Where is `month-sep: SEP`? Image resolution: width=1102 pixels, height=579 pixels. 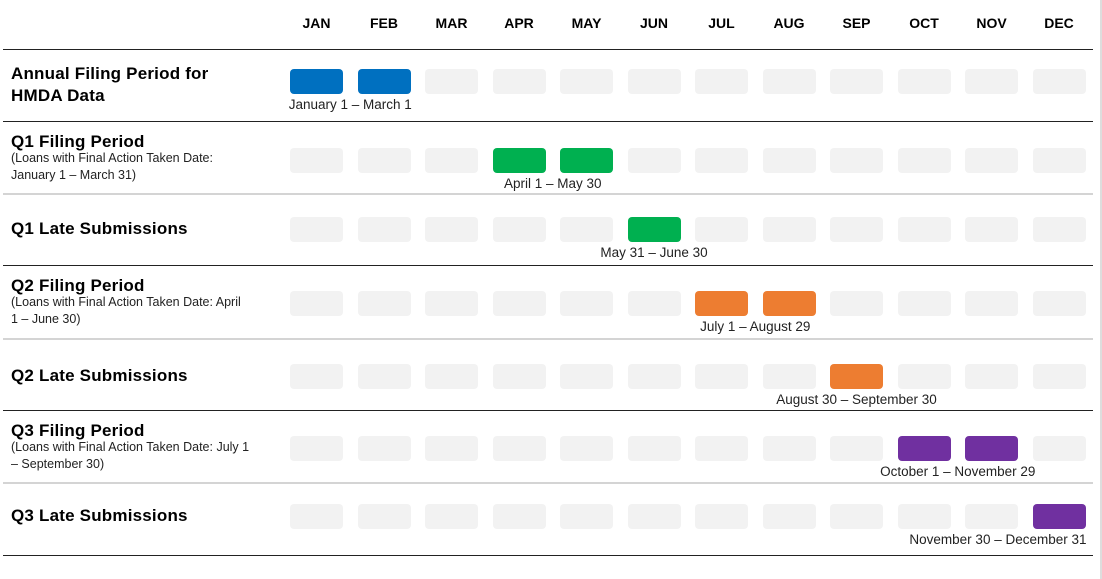
month-sep: SEP is located at coordinates (856, 23).